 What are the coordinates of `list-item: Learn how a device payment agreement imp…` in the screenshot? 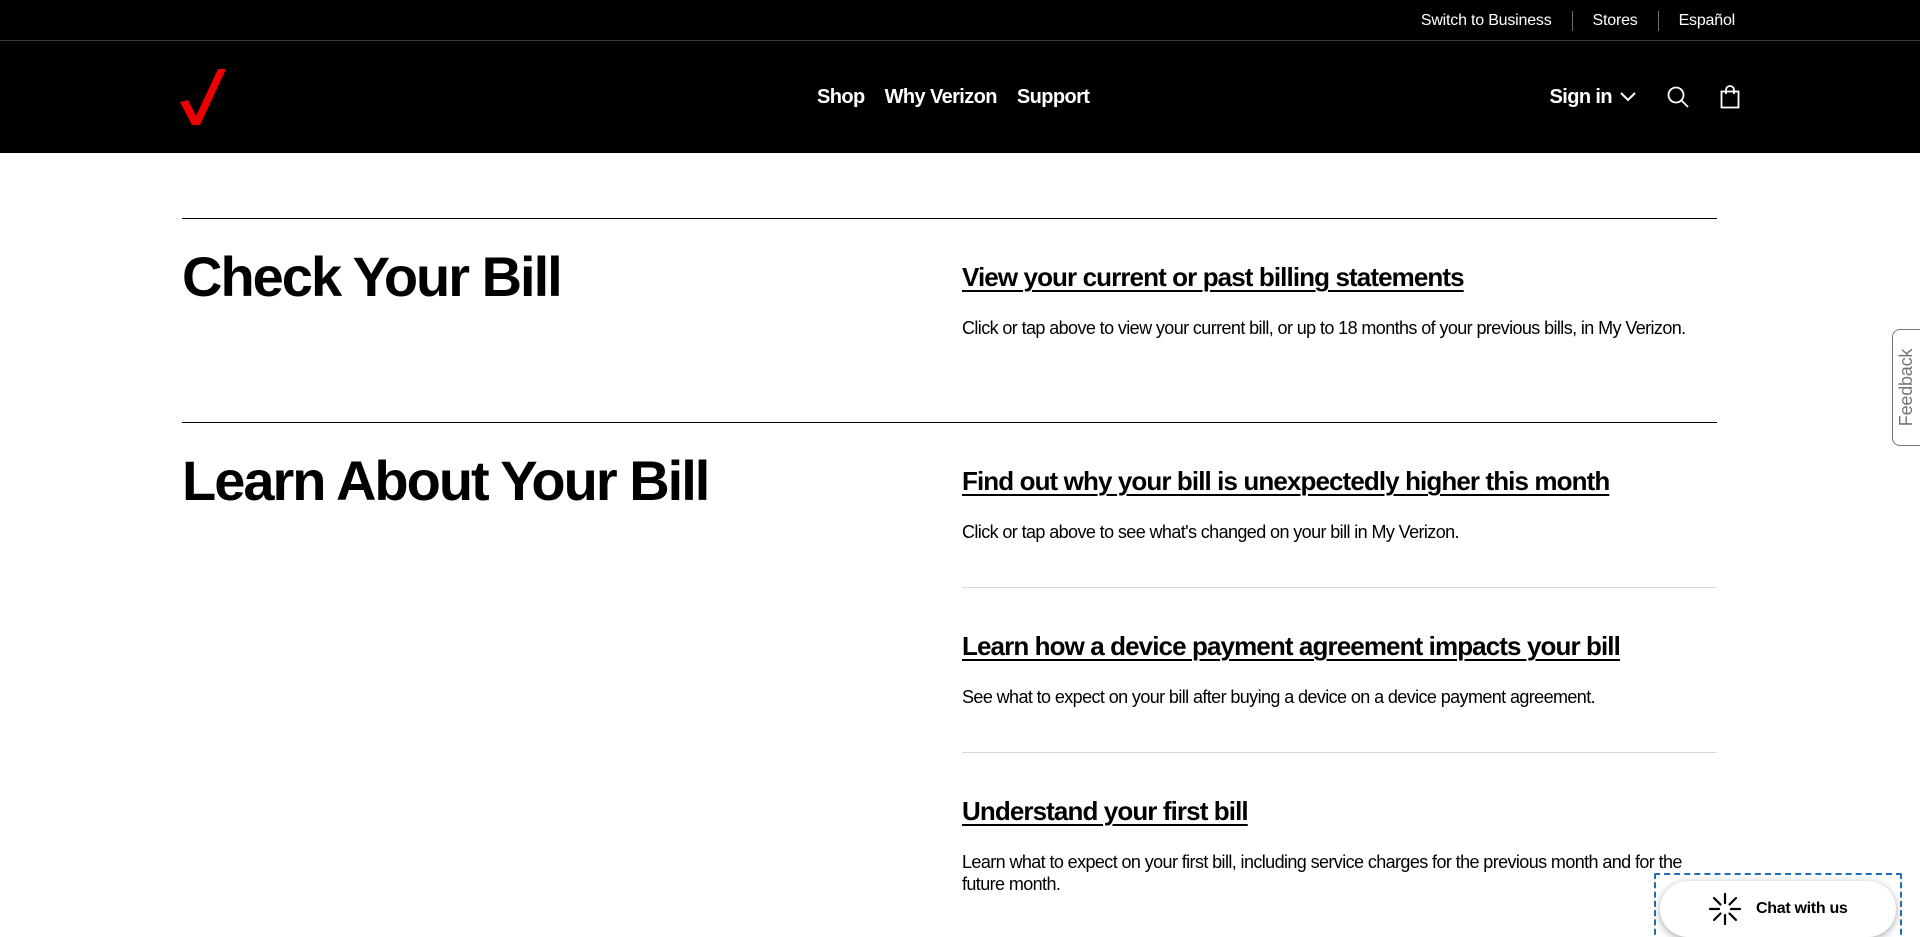 It's located at (1339, 669).